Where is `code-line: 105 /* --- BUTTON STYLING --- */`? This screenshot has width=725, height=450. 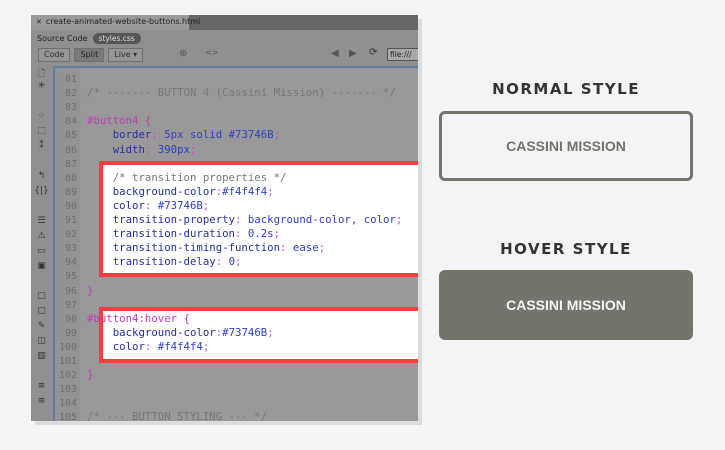 code-line: 105 /* --- BUTTON STYLING --- */ is located at coordinates (236, 415).